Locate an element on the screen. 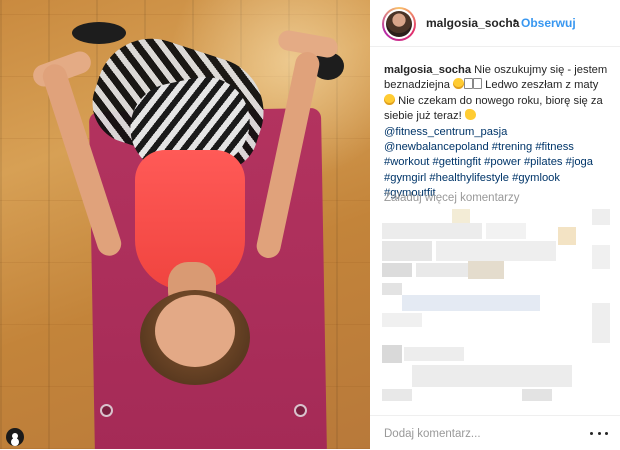 This screenshot has height=450, width=620. laughing-emoji-icon is located at coordinates (459, 84).